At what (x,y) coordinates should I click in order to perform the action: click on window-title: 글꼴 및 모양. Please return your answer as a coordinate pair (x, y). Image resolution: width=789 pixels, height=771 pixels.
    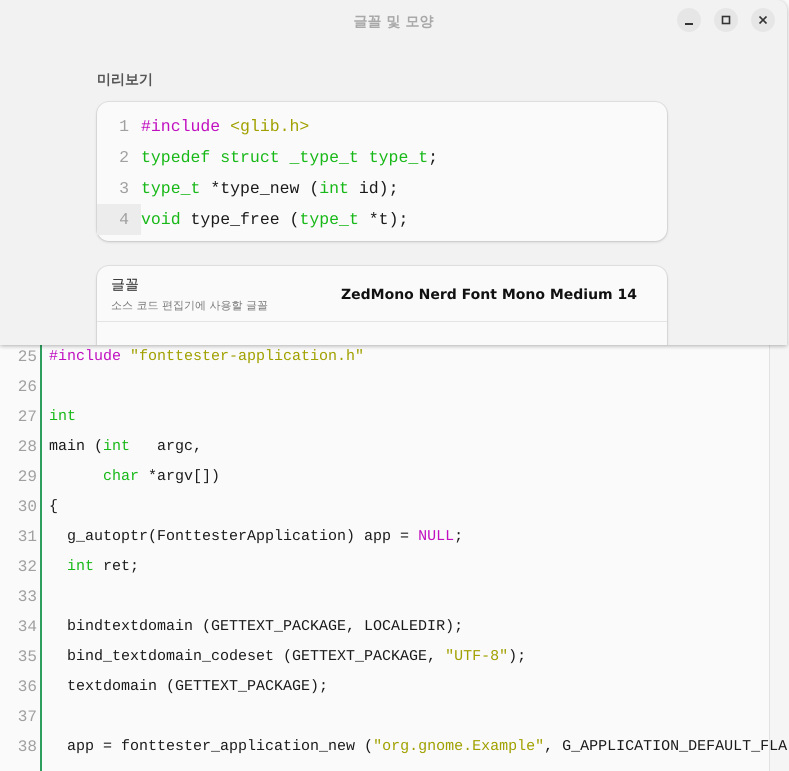
    Looking at the image, I should click on (394, 22).